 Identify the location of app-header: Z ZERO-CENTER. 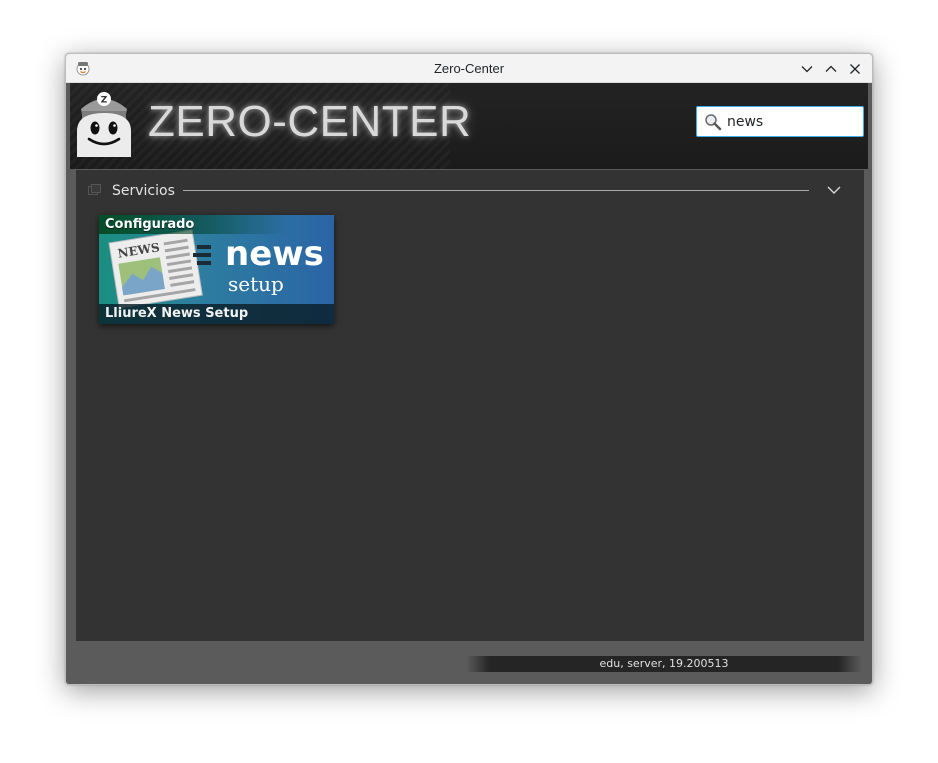
(469, 126).